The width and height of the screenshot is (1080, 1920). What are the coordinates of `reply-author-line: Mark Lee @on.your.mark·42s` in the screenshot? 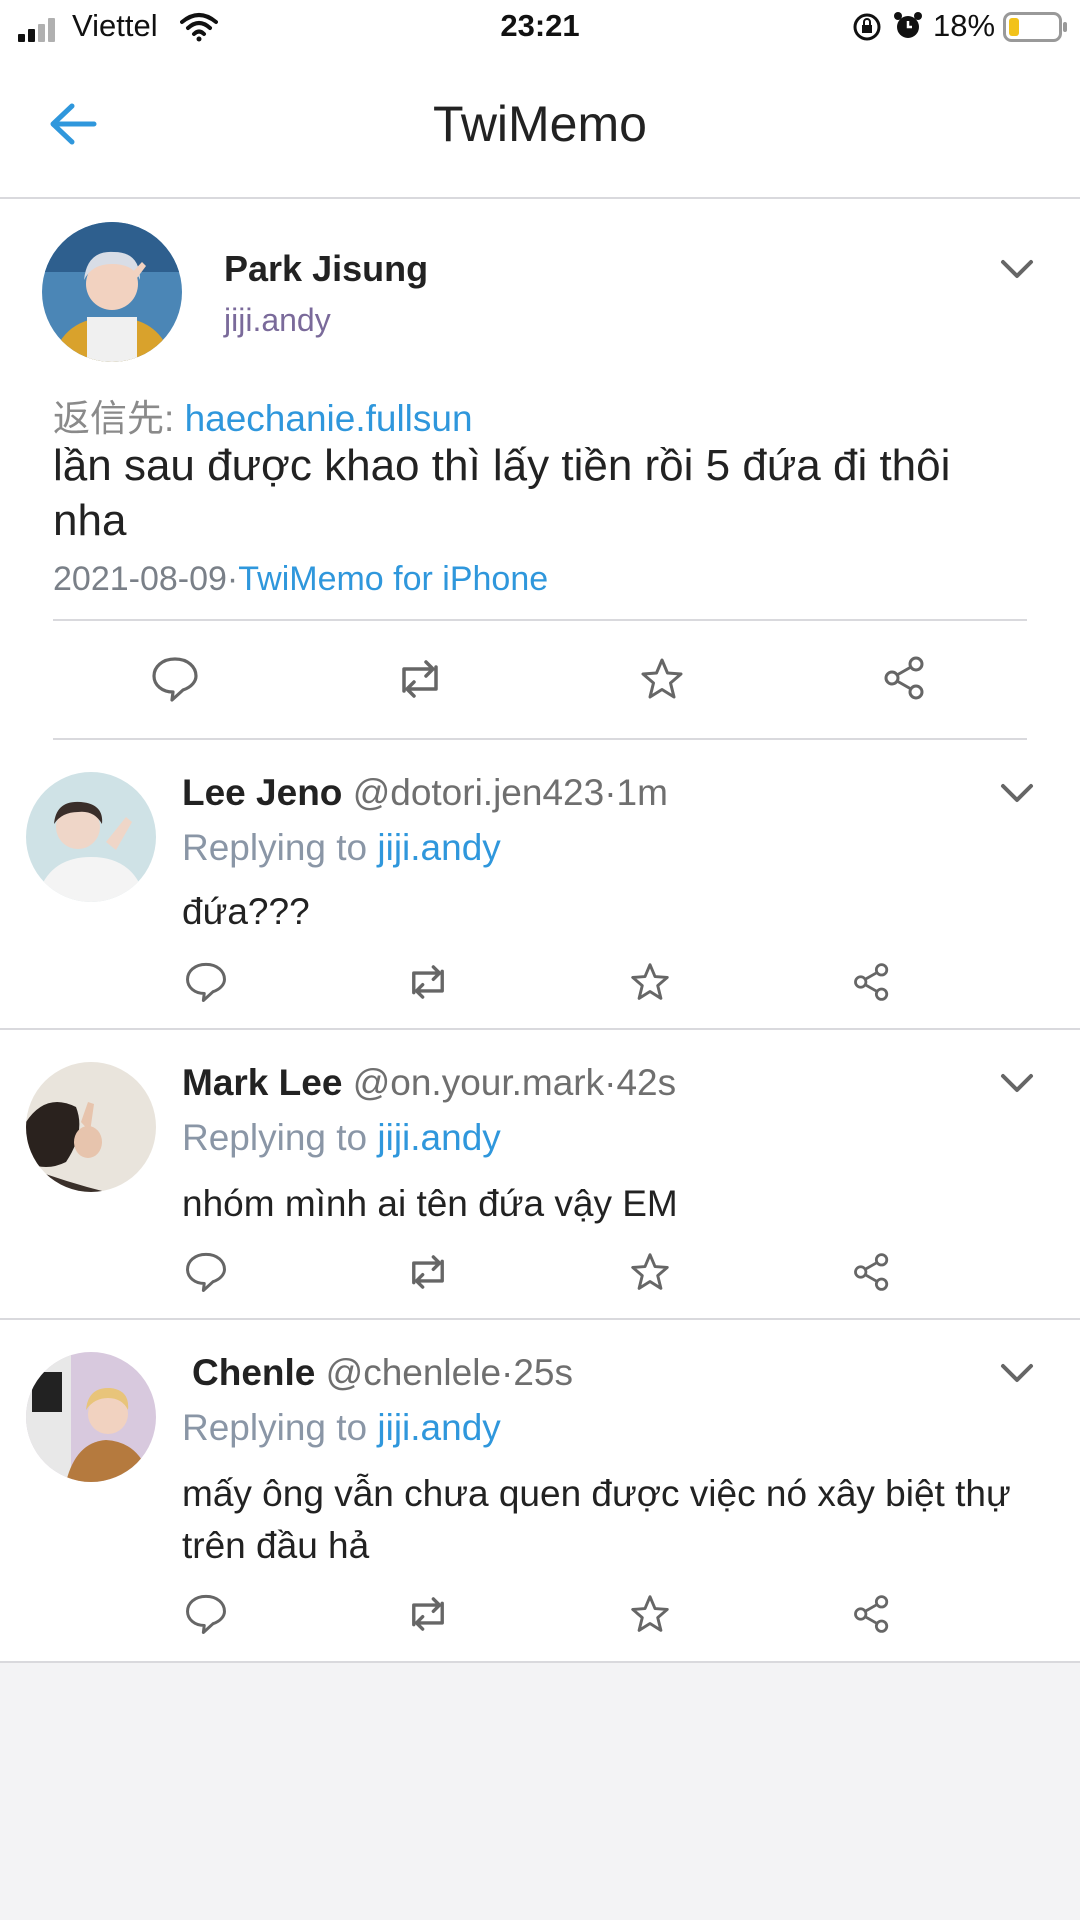 It's located at (429, 1083).